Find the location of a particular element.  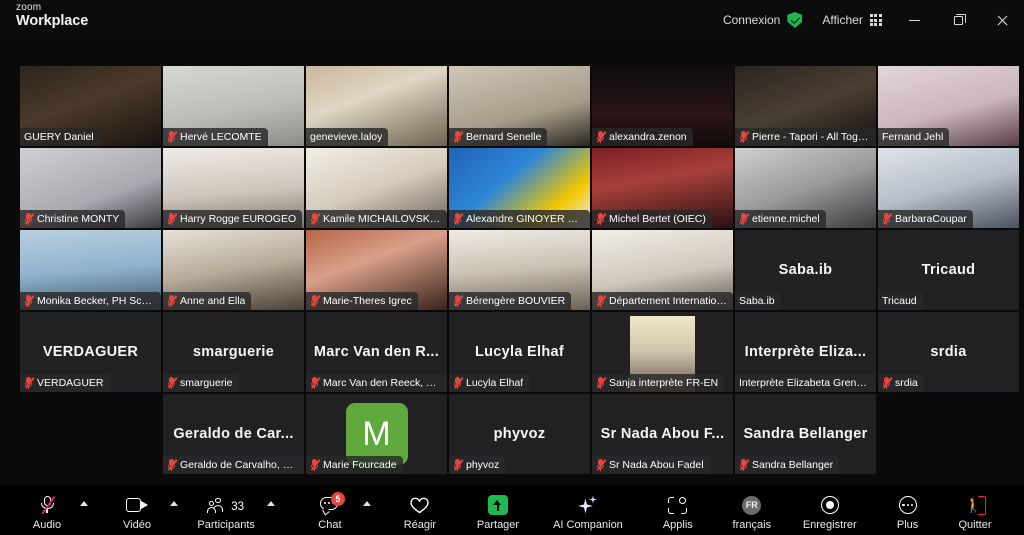

camera-icon is located at coordinates (137, 505).